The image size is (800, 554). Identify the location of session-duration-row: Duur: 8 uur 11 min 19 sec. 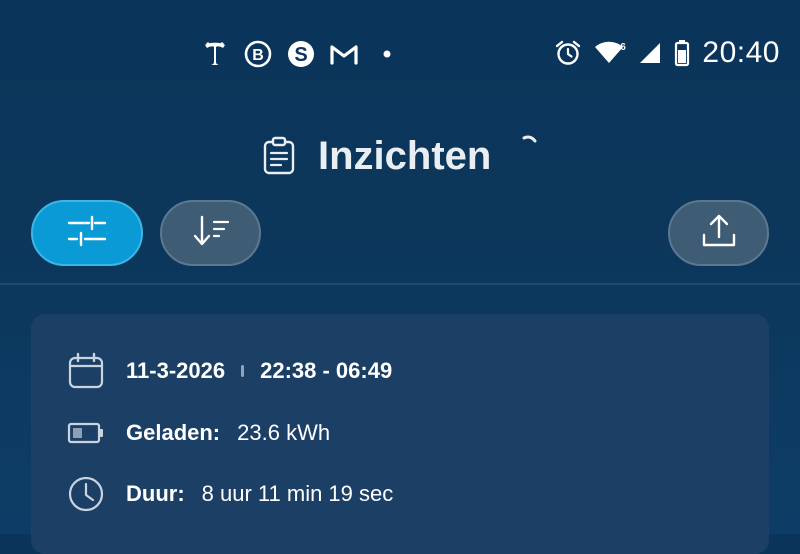
(230, 494).